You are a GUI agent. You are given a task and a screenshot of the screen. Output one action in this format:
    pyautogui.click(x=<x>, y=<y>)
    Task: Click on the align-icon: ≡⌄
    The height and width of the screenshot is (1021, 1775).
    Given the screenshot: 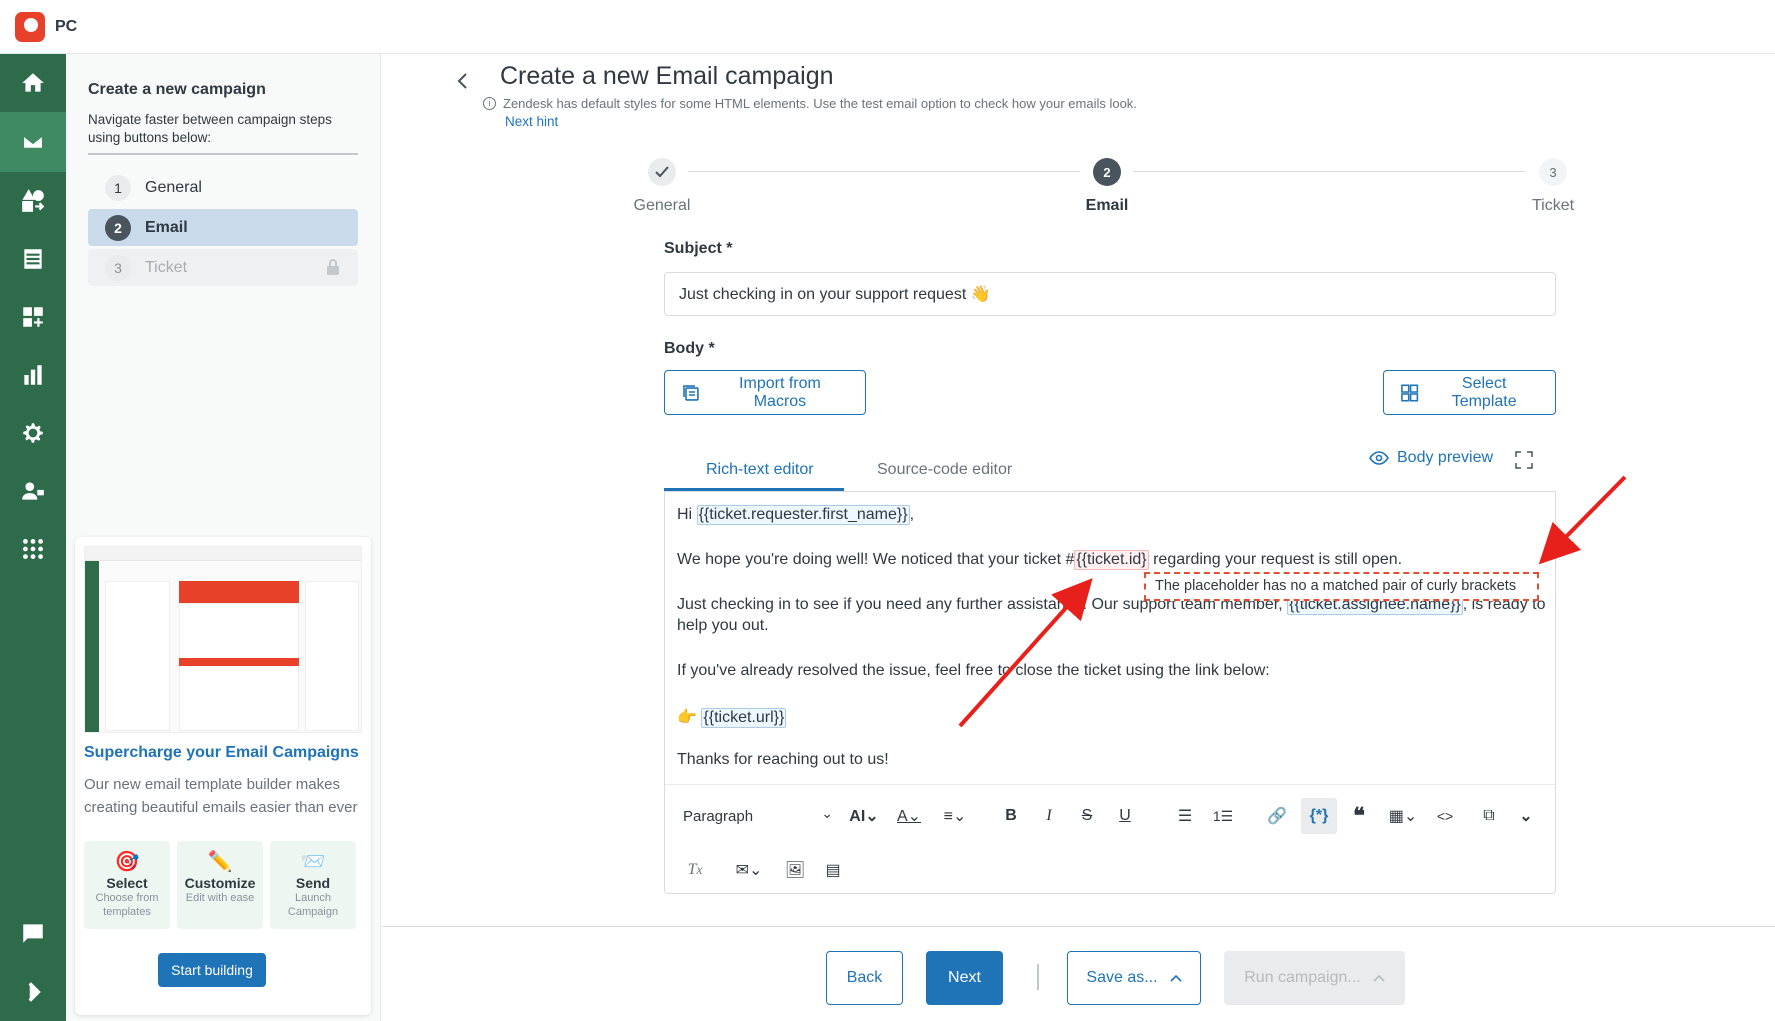 What is the action you would take?
    pyautogui.click(x=955, y=816)
    